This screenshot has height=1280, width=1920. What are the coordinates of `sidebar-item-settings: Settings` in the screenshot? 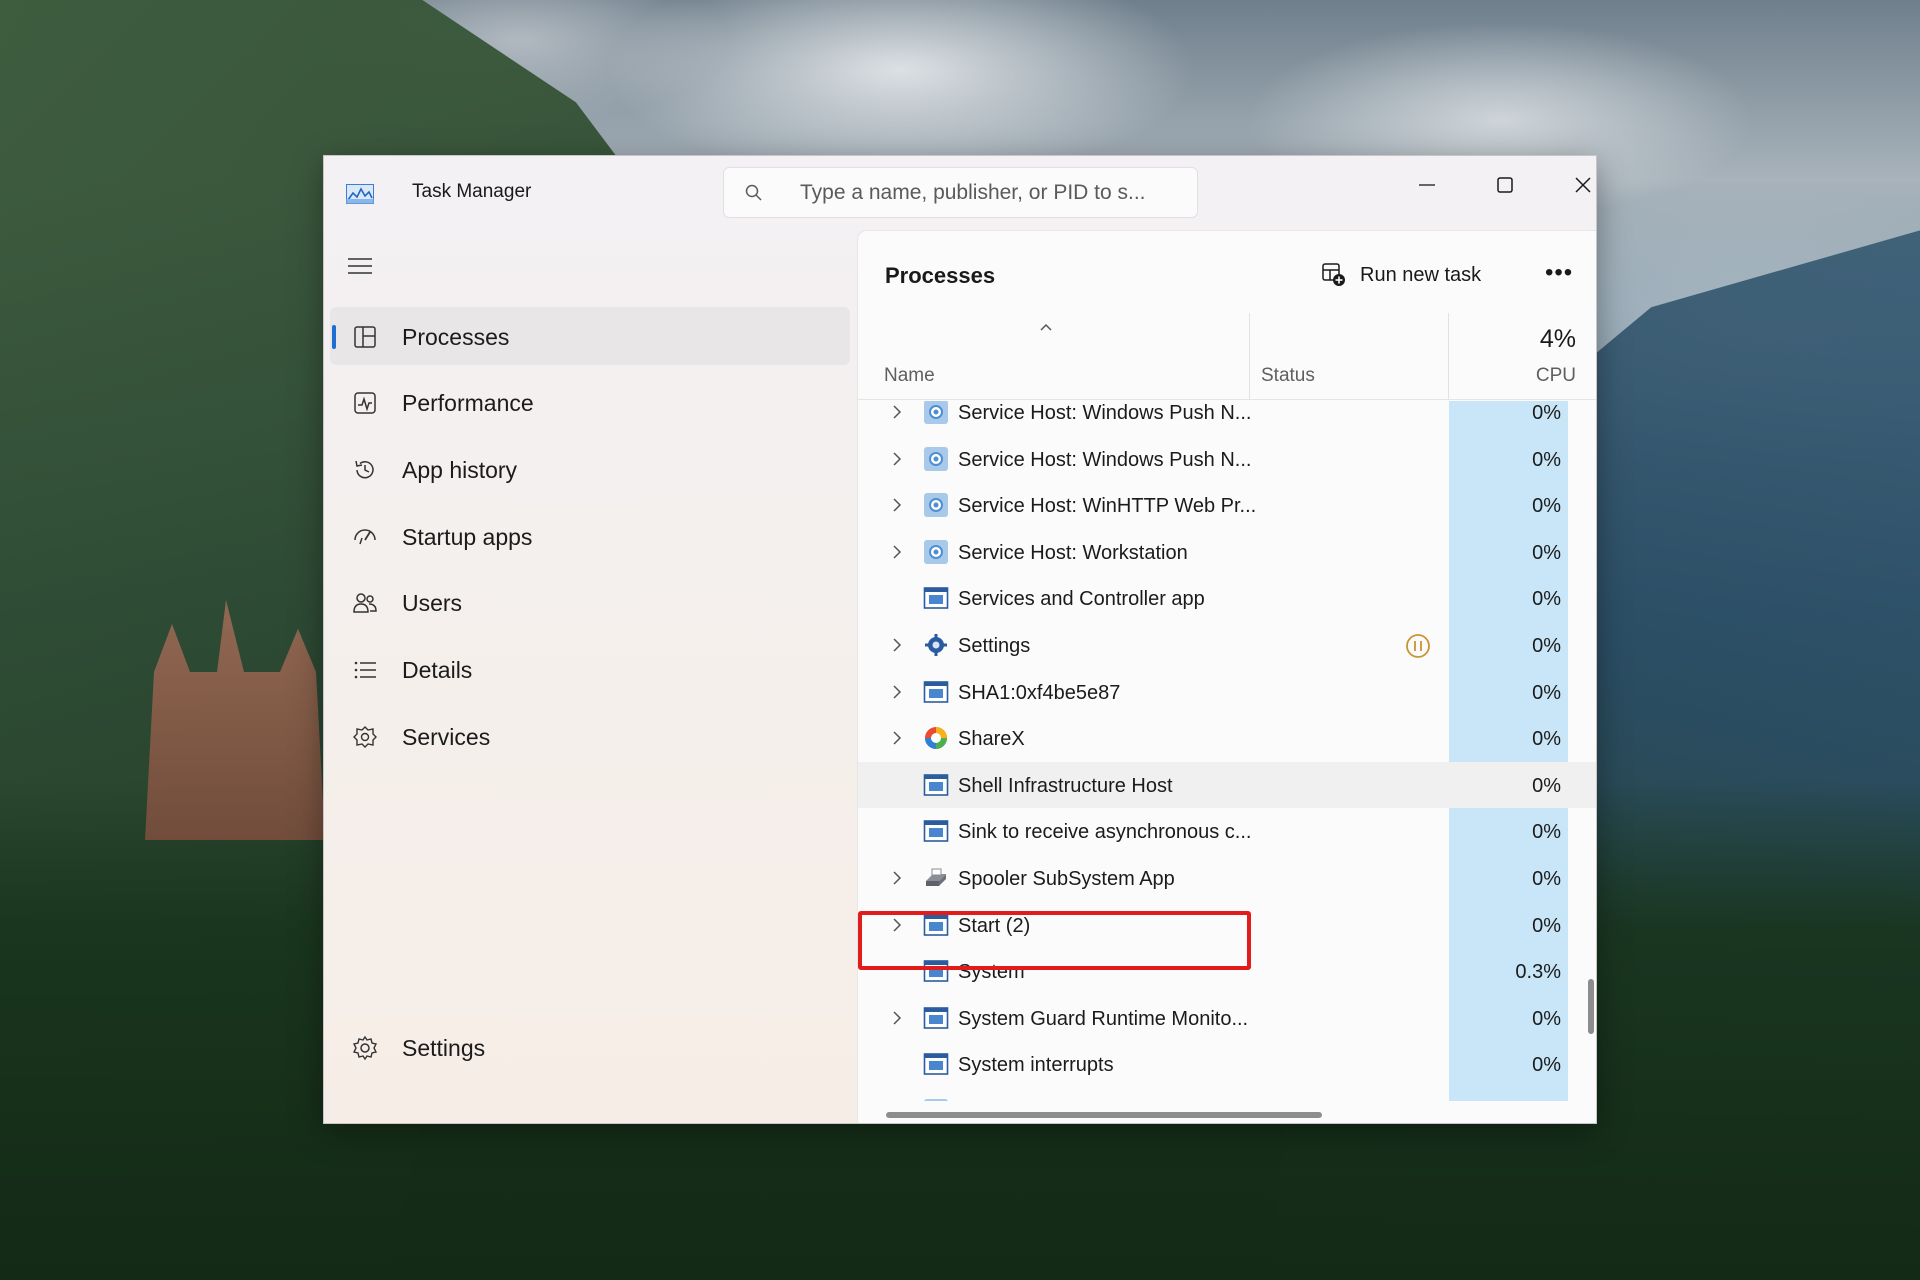 It's located at (590, 1047).